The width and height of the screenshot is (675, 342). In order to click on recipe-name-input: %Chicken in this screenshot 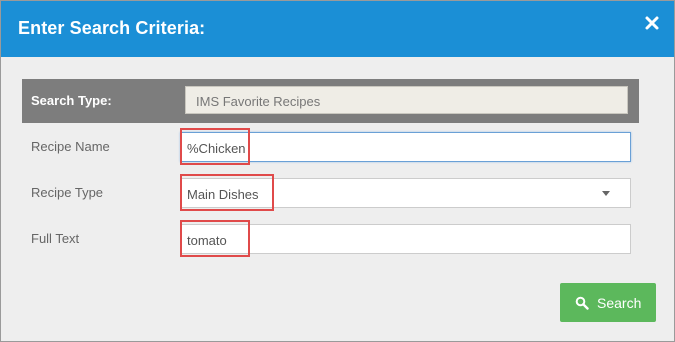, I will do `click(405, 147)`.